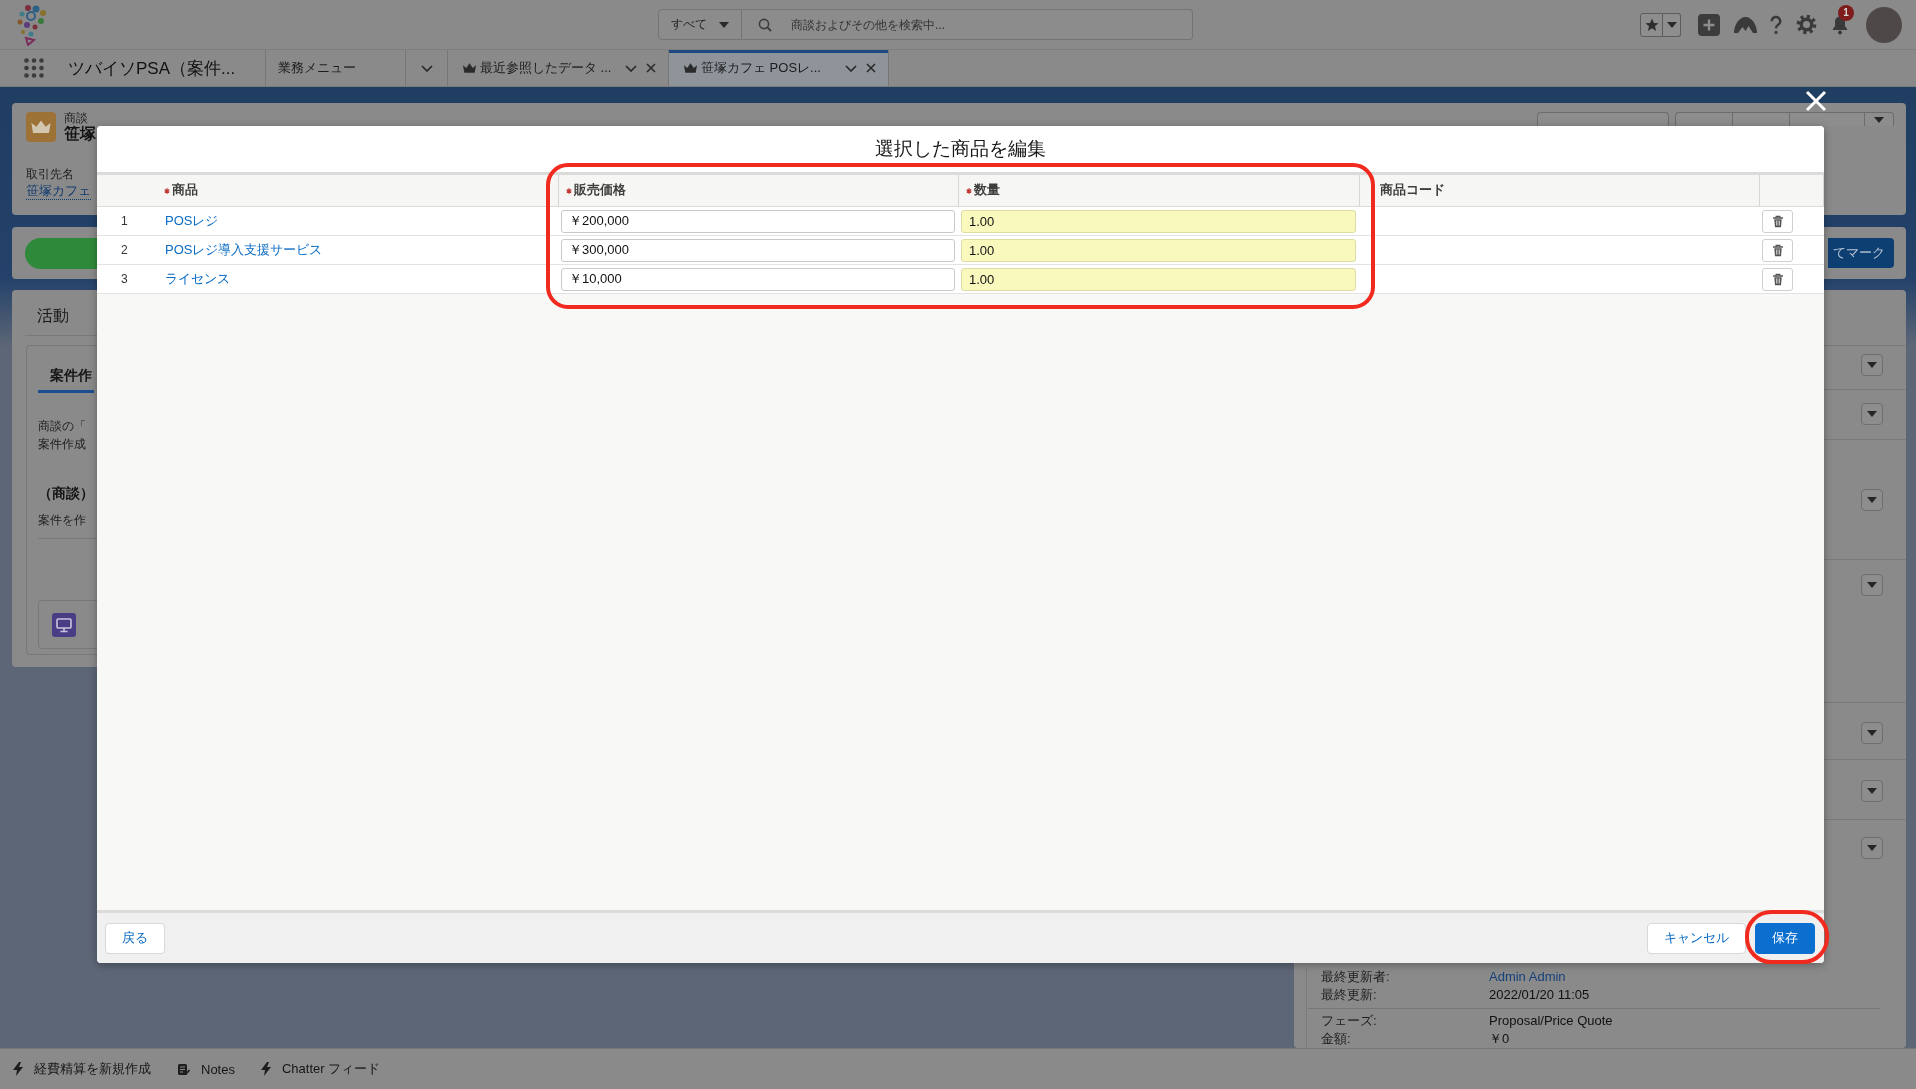 The width and height of the screenshot is (1916, 1089). I want to click on activity-title: 活動, so click(53, 316).